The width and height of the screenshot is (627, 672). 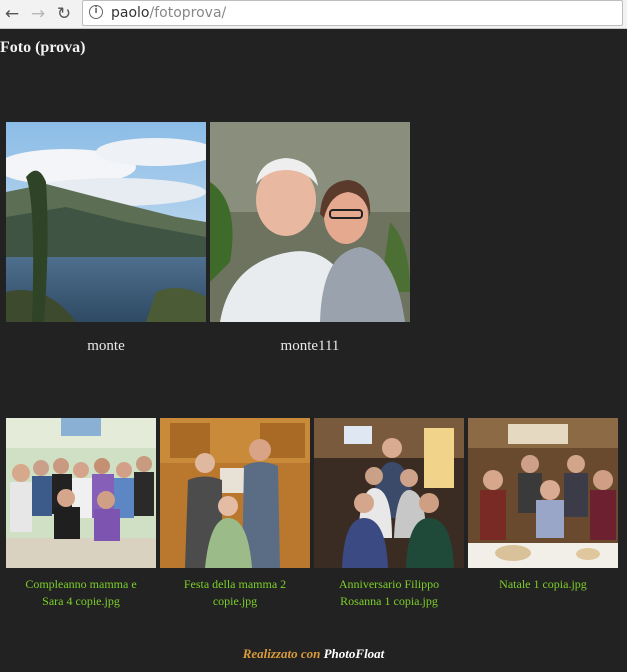 What do you see at coordinates (106, 346) in the screenshot?
I see `album-caption: monte` at bounding box center [106, 346].